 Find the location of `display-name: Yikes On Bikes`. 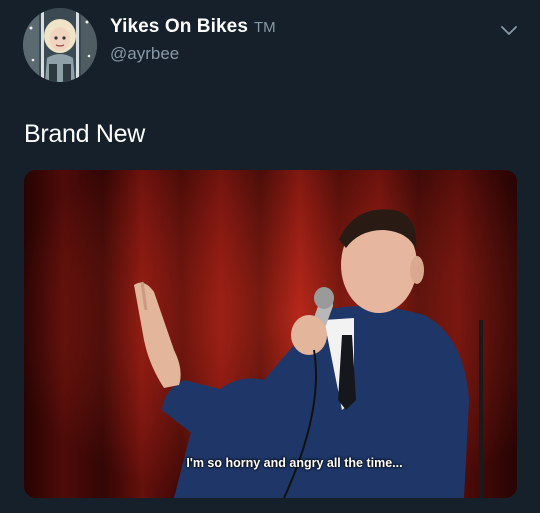

display-name: Yikes On Bikes is located at coordinates (179, 27).